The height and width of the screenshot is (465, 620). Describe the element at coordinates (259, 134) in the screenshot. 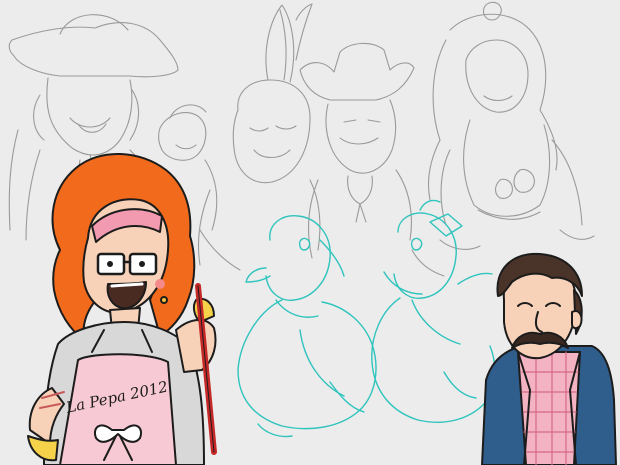

I see `sketch-feather-figure` at that location.